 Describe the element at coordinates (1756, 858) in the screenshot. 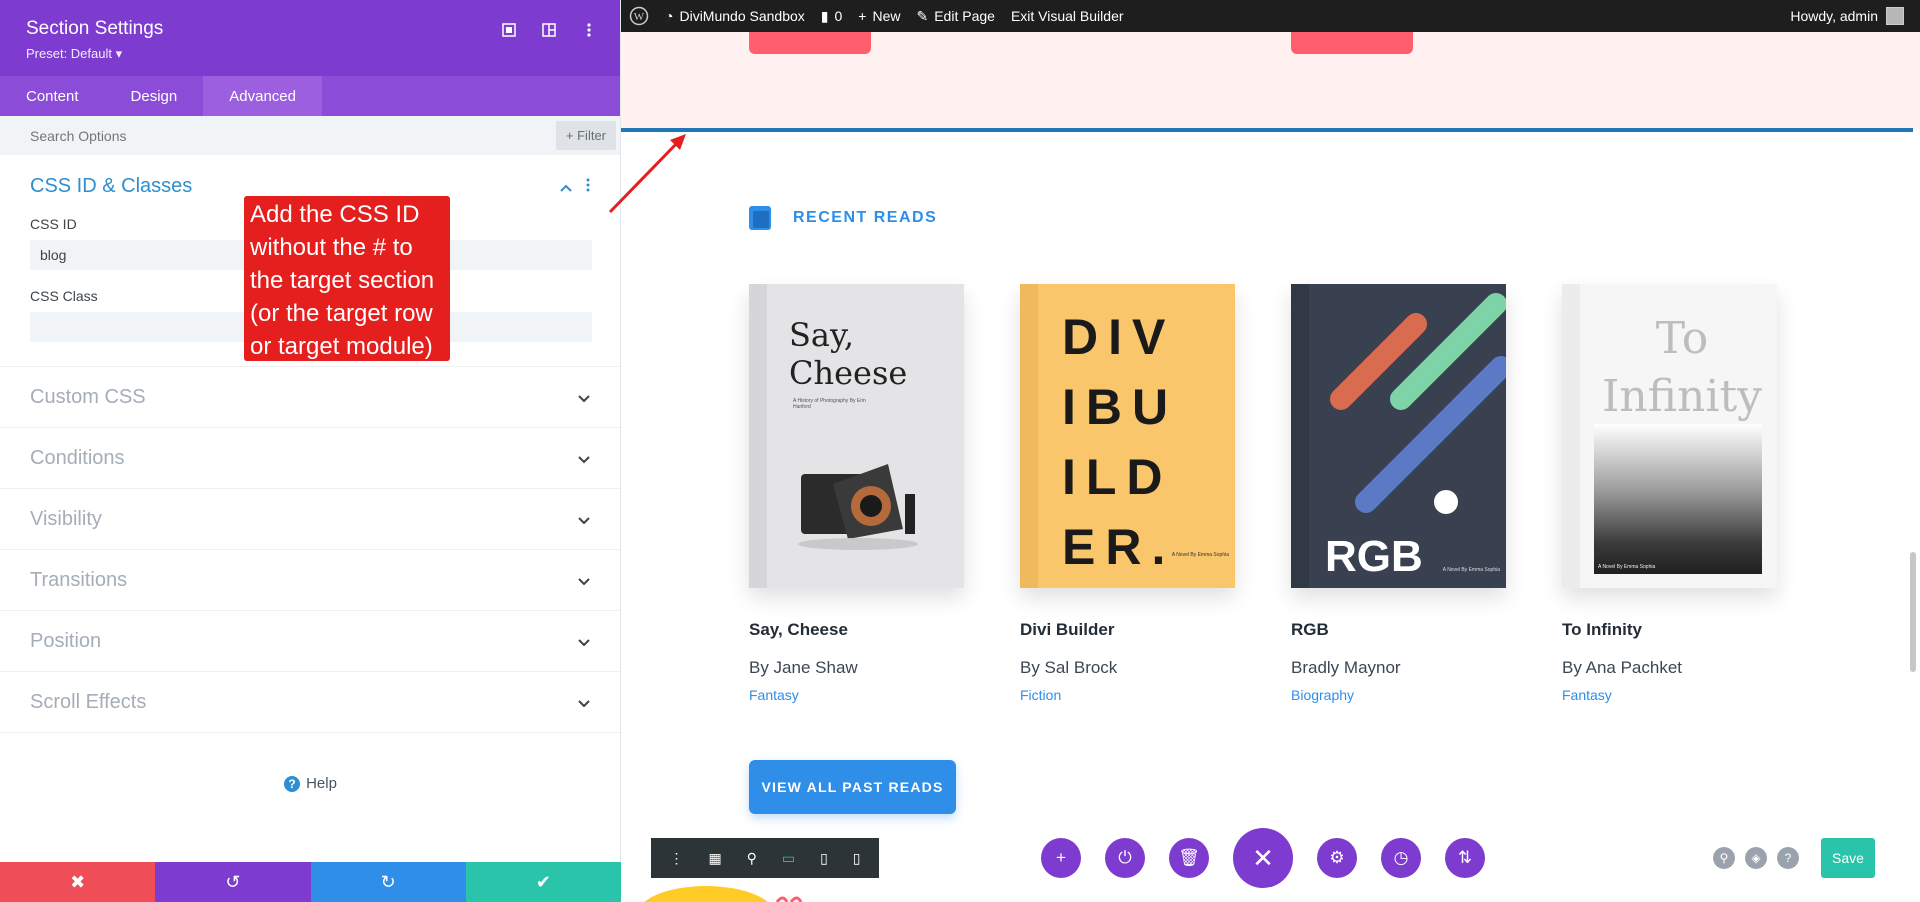

I see `layers-icon: ◈` at that location.